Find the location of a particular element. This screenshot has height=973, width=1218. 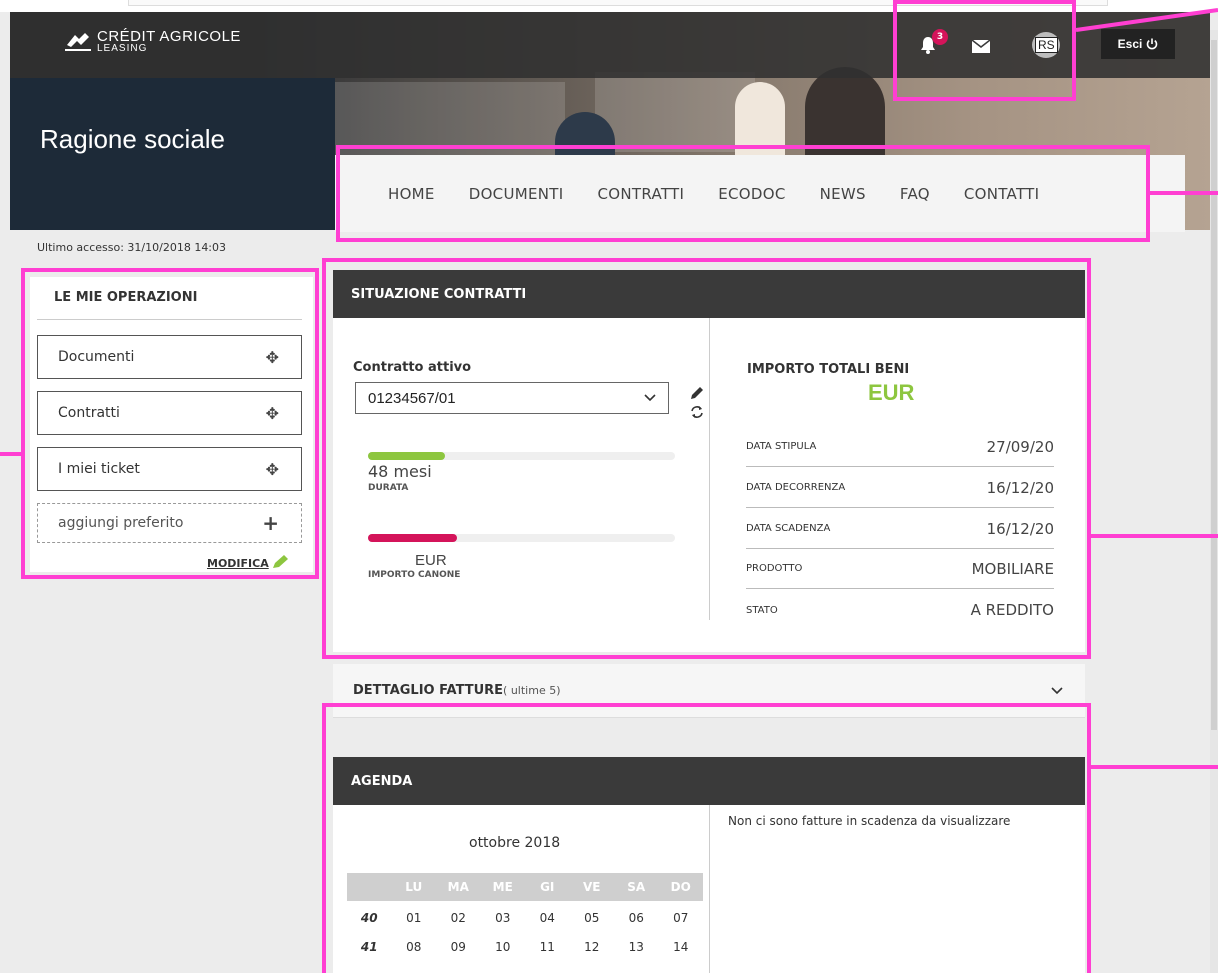

brand-sub: LEASING is located at coordinates (122, 48).